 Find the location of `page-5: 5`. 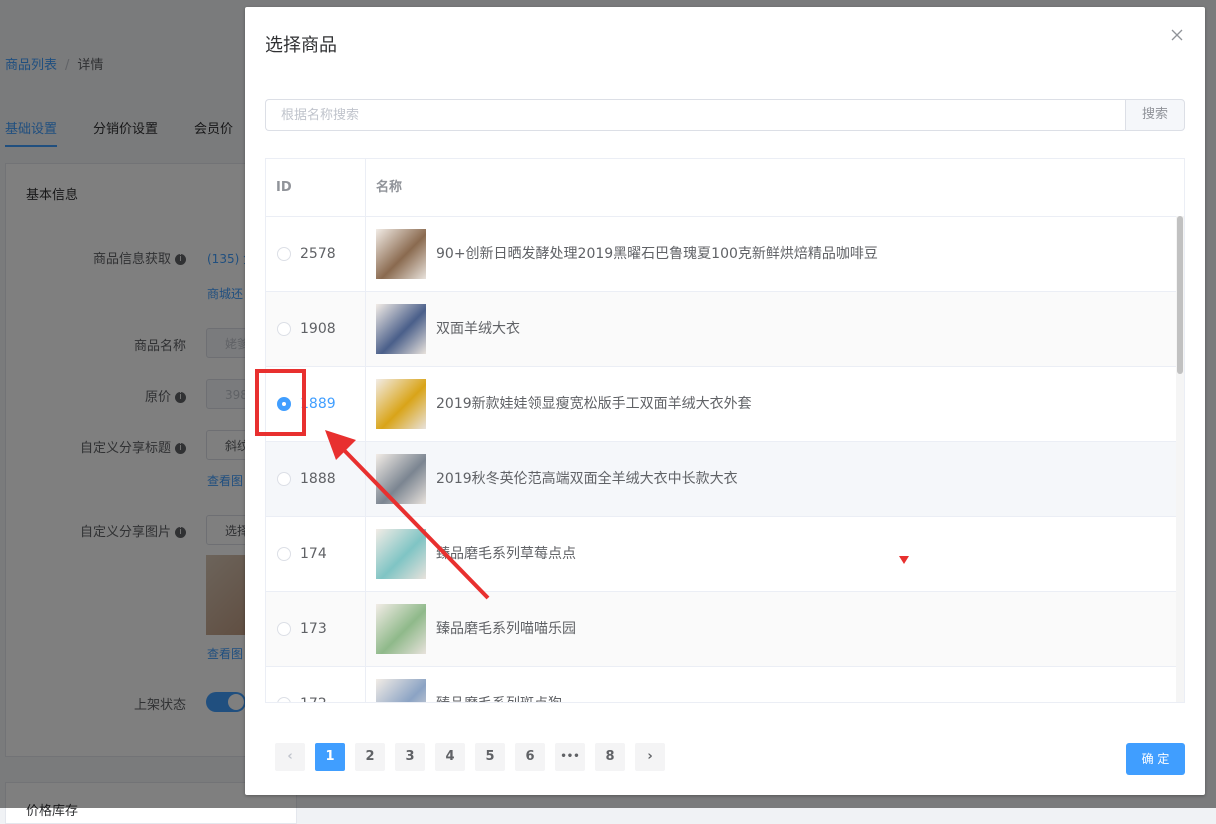

page-5: 5 is located at coordinates (490, 757).